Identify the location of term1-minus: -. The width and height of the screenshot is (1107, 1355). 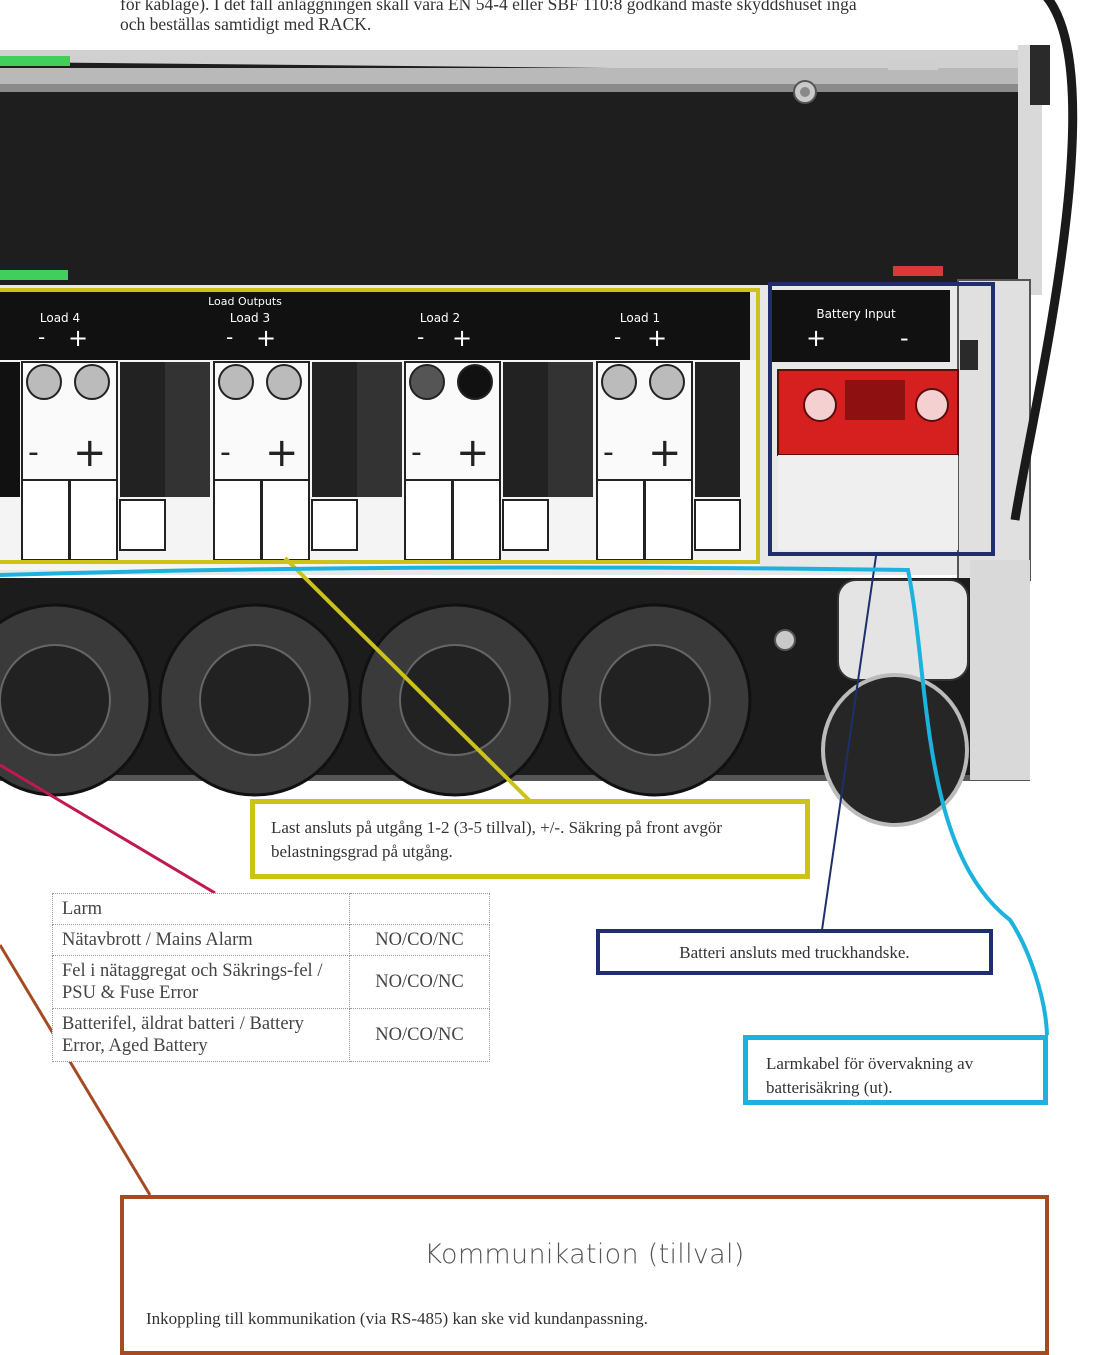
(608, 452).